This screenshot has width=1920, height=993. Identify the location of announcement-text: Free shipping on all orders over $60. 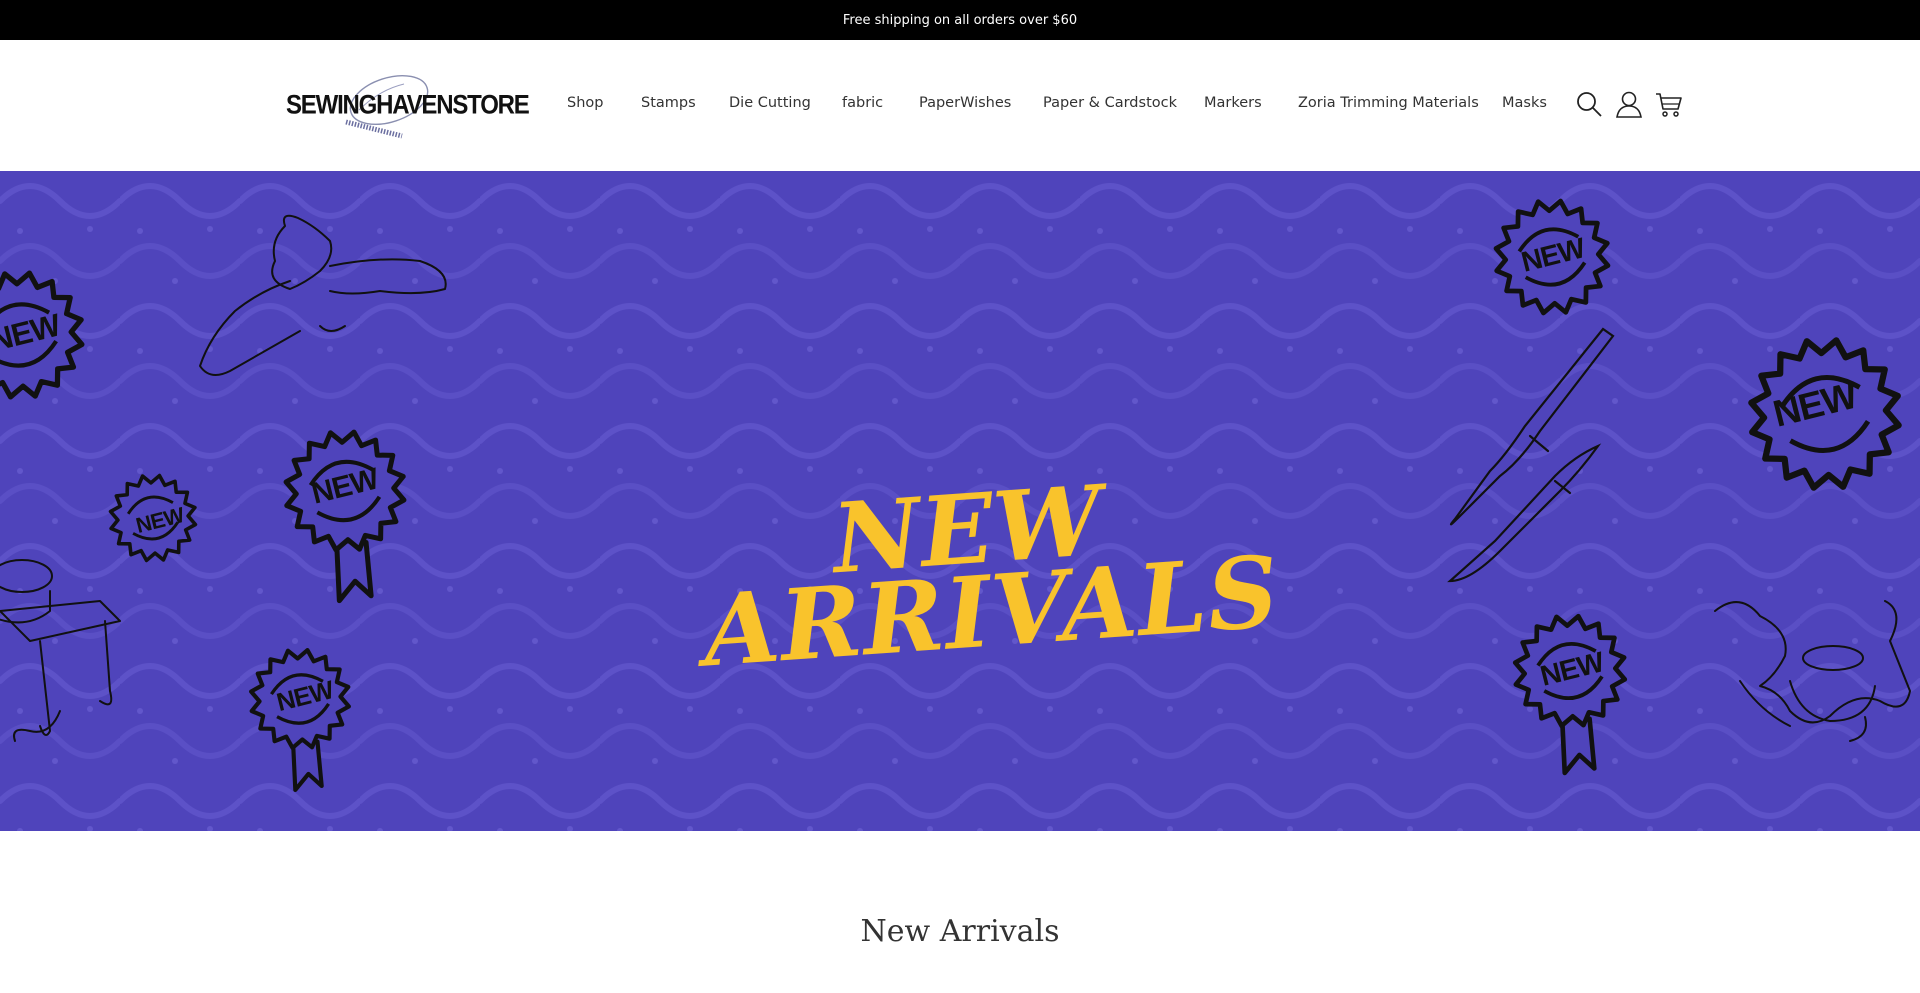
(960, 20).